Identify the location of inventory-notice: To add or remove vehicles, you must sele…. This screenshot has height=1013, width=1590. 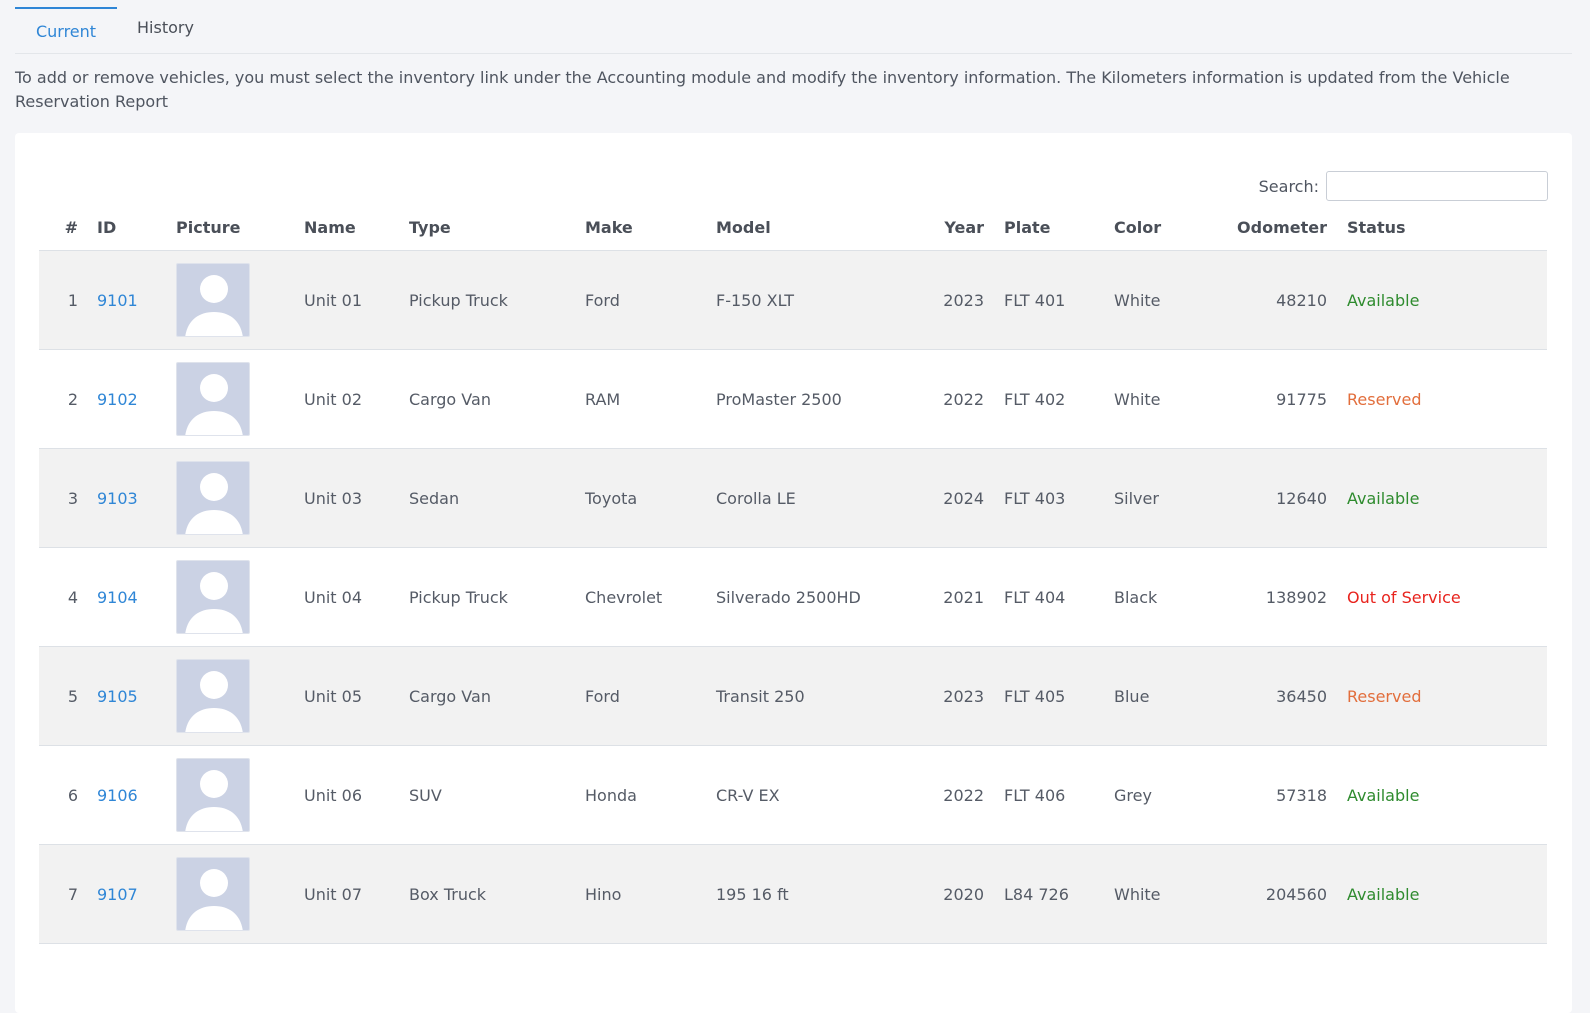
(762, 89).